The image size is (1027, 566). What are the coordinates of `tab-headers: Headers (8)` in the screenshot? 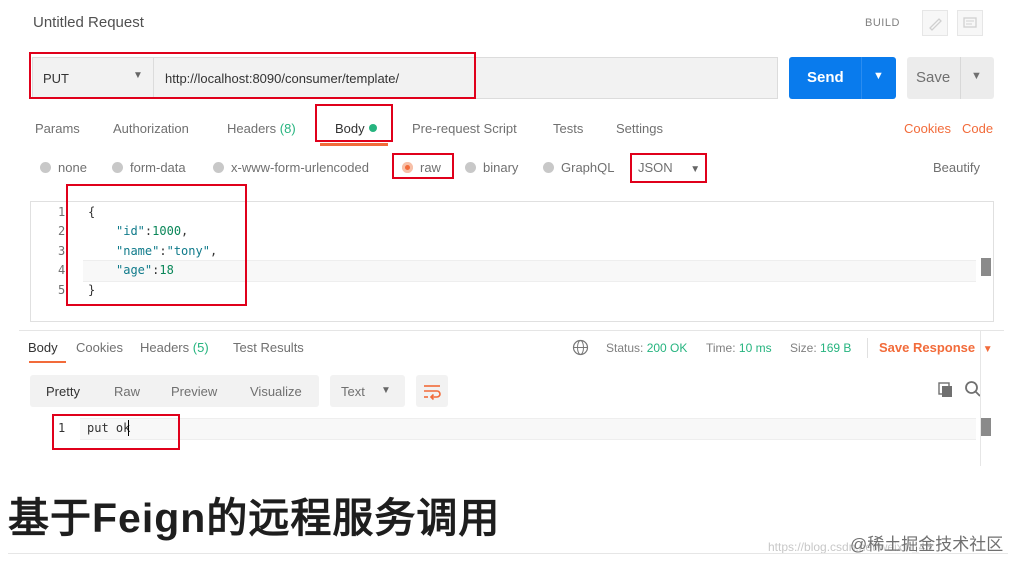 It's located at (261, 128).